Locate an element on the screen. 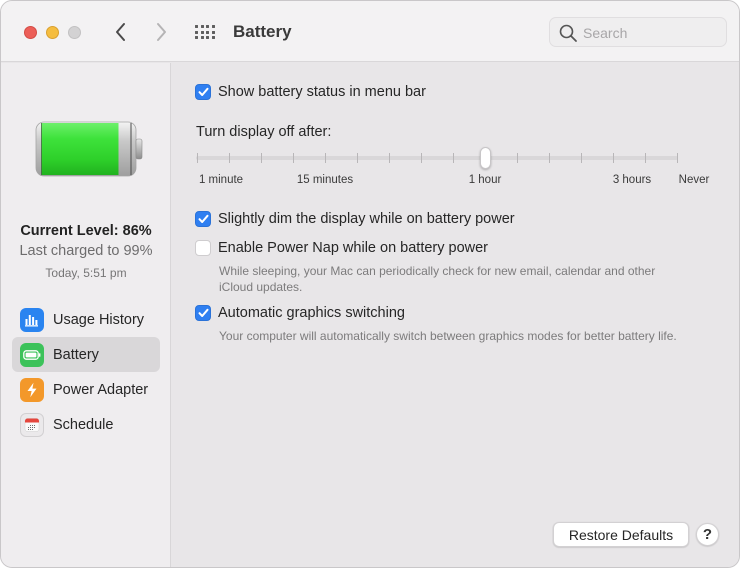 This screenshot has height=568, width=740. charged-time-text: Today, 5:51 pm is located at coordinates (86, 273).